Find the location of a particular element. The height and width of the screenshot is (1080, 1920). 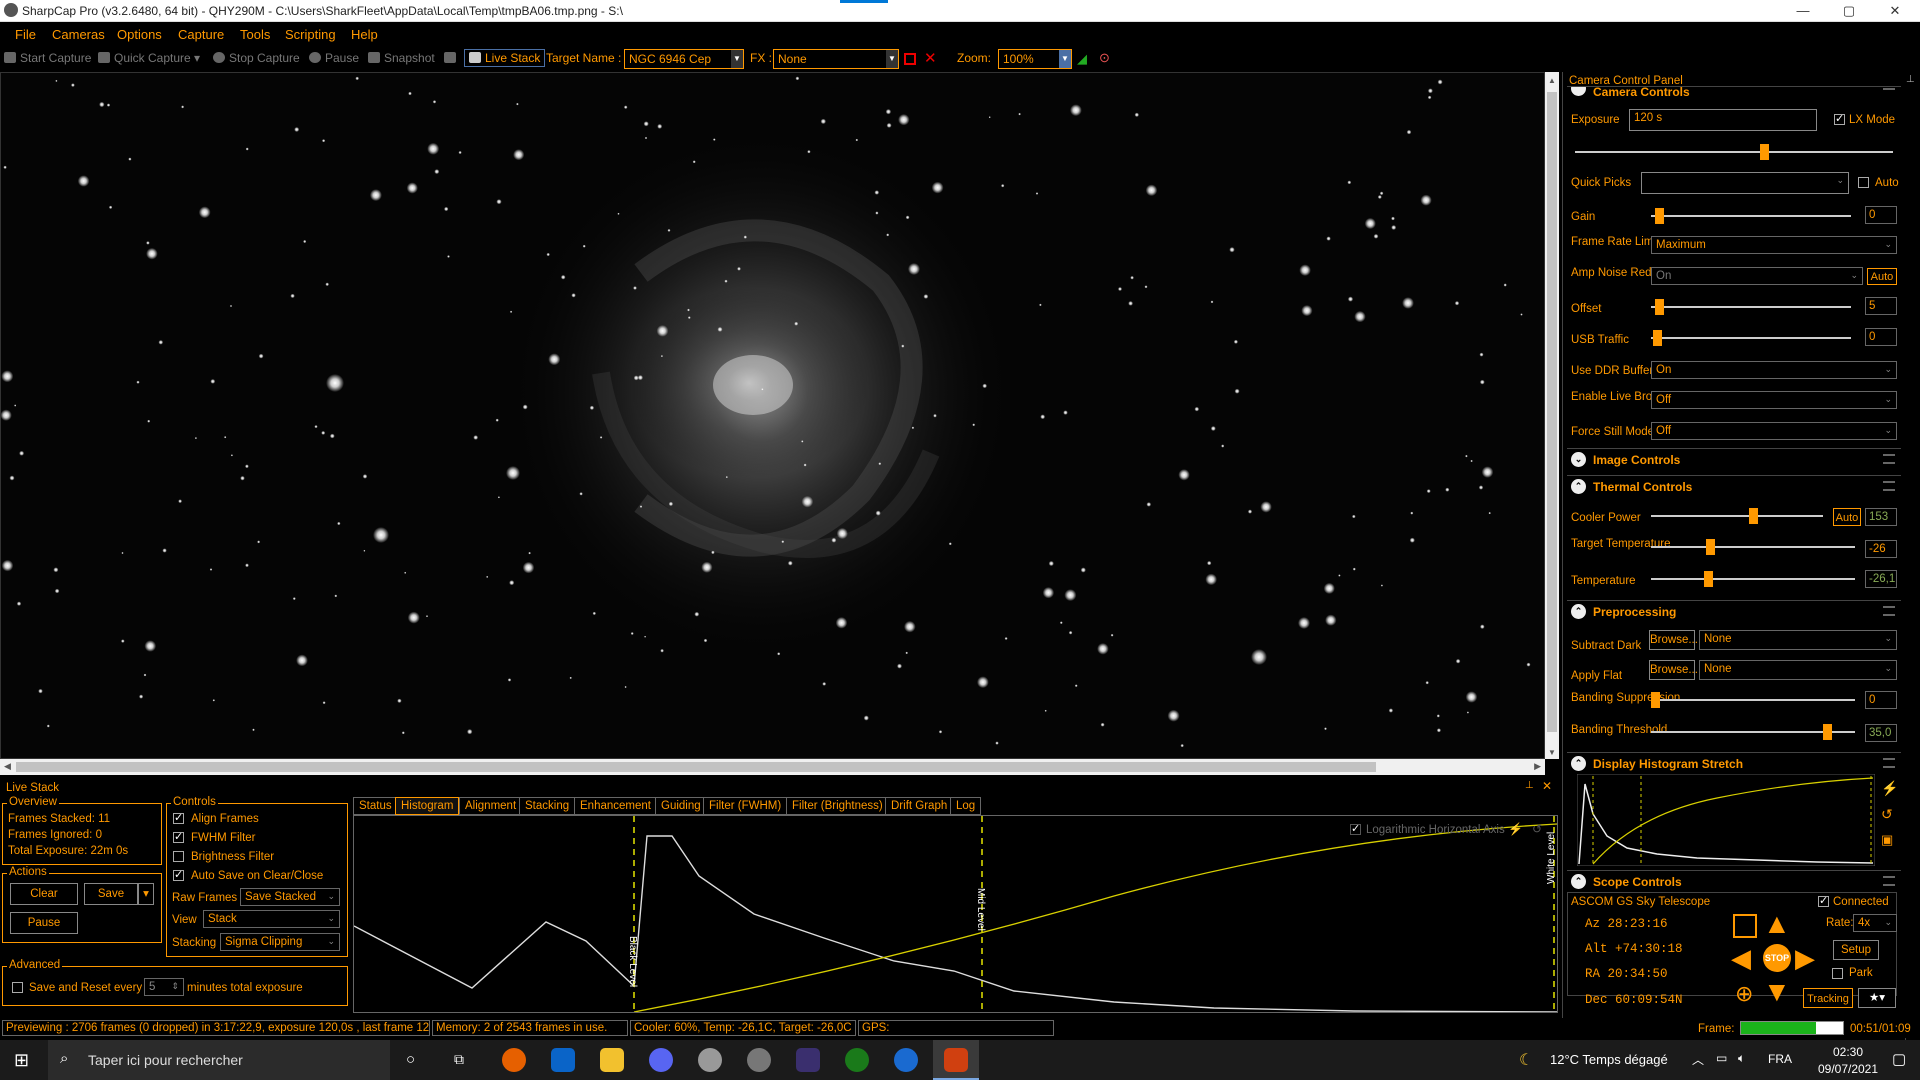

horizontal-scrollbar: ◀ ▶ is located at coordinates (772, 767).